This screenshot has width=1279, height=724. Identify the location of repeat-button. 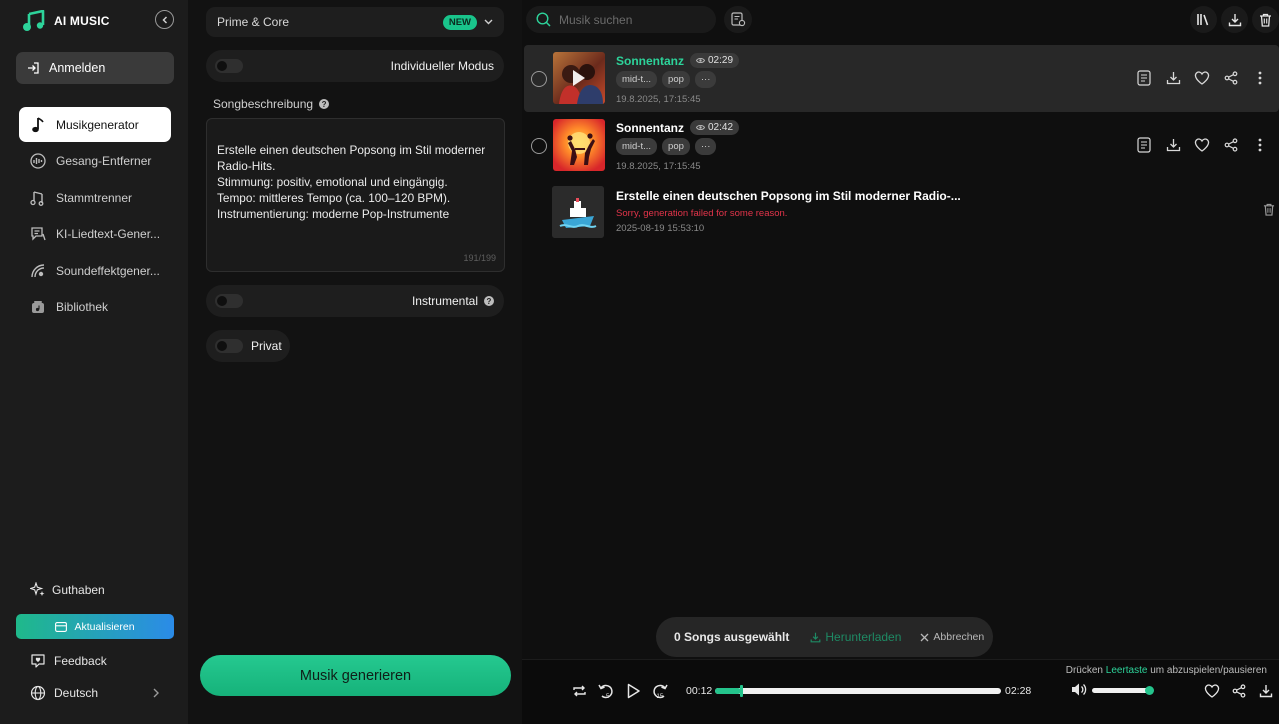
(579, 691).